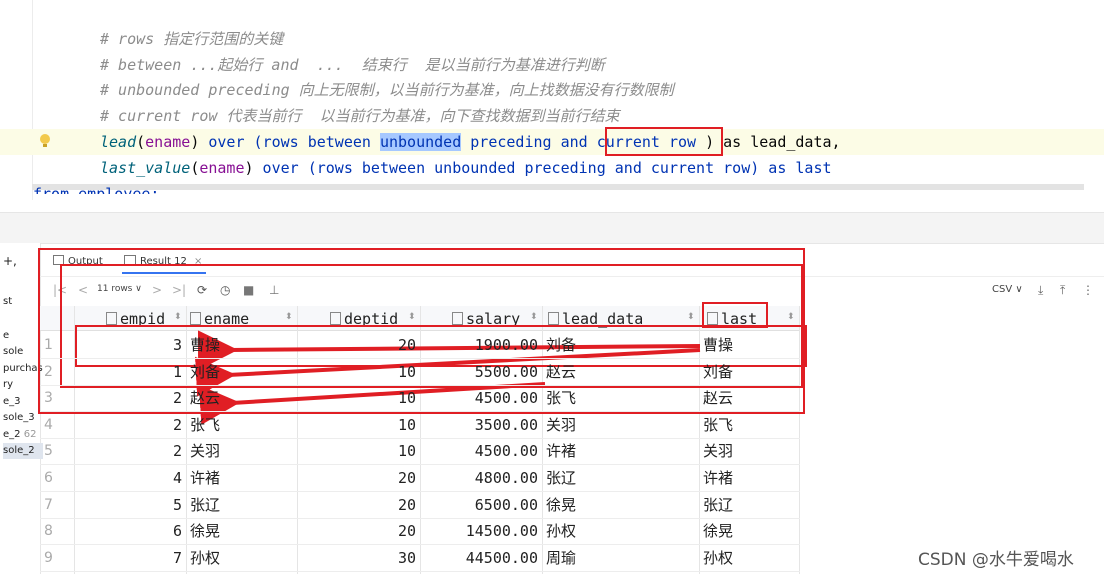 This screenshot has height=574, width=1104. I want to click on cell-salary: 14500.00, so click(480, 531).